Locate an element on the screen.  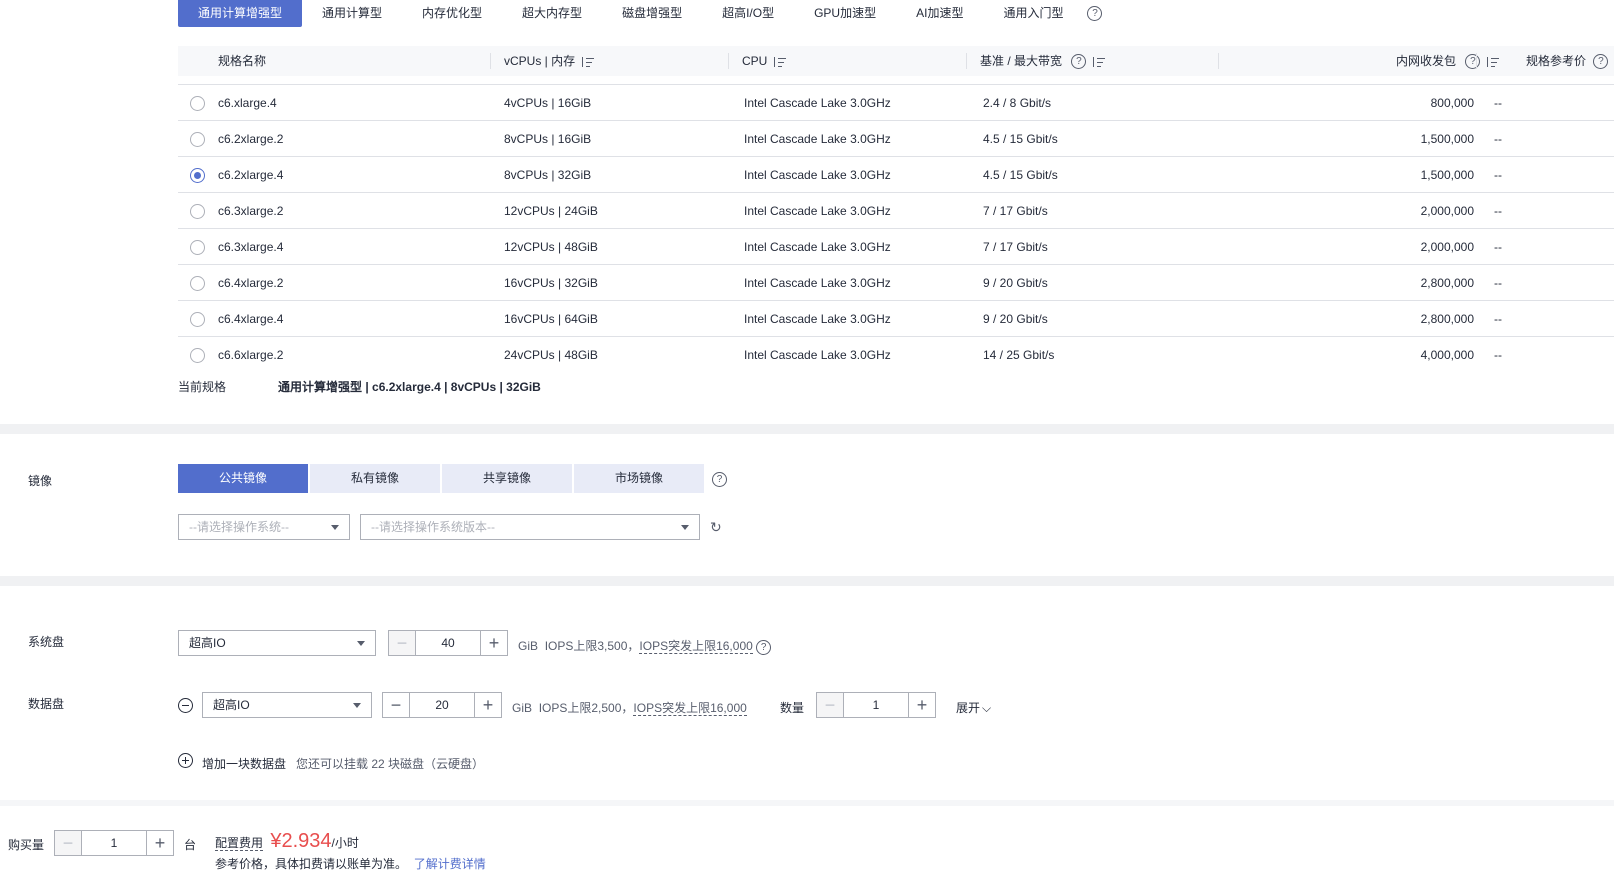
cell-name: c6.4xlarge.2 is located at coordinates (251, 283).